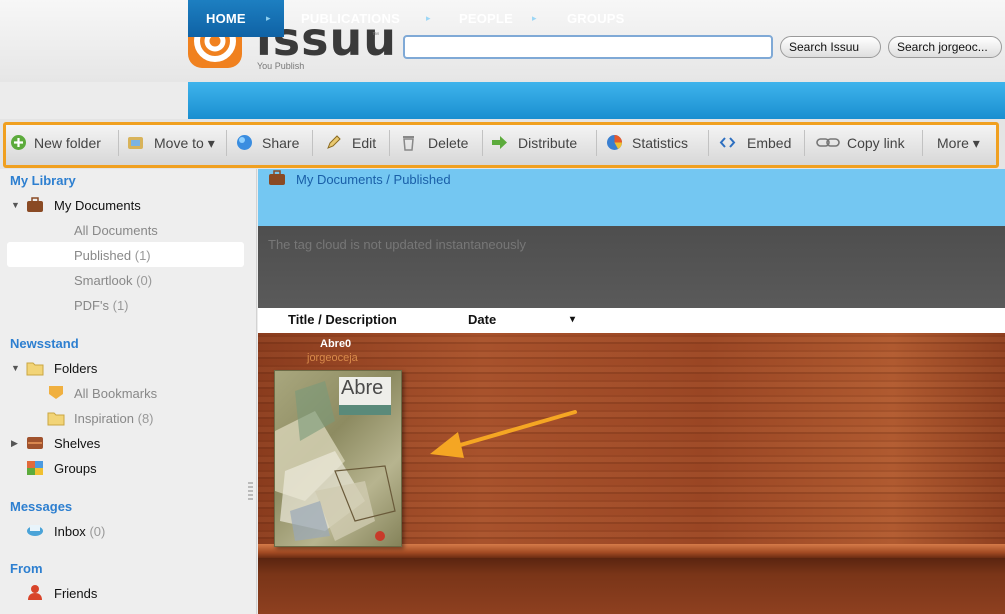 This screenshot has width=1005, height=614. What do you see at coordinates (75, 368) in the screenshot?
I see `sidebar-item-folders: Folders` at bounding box center [75, 368].